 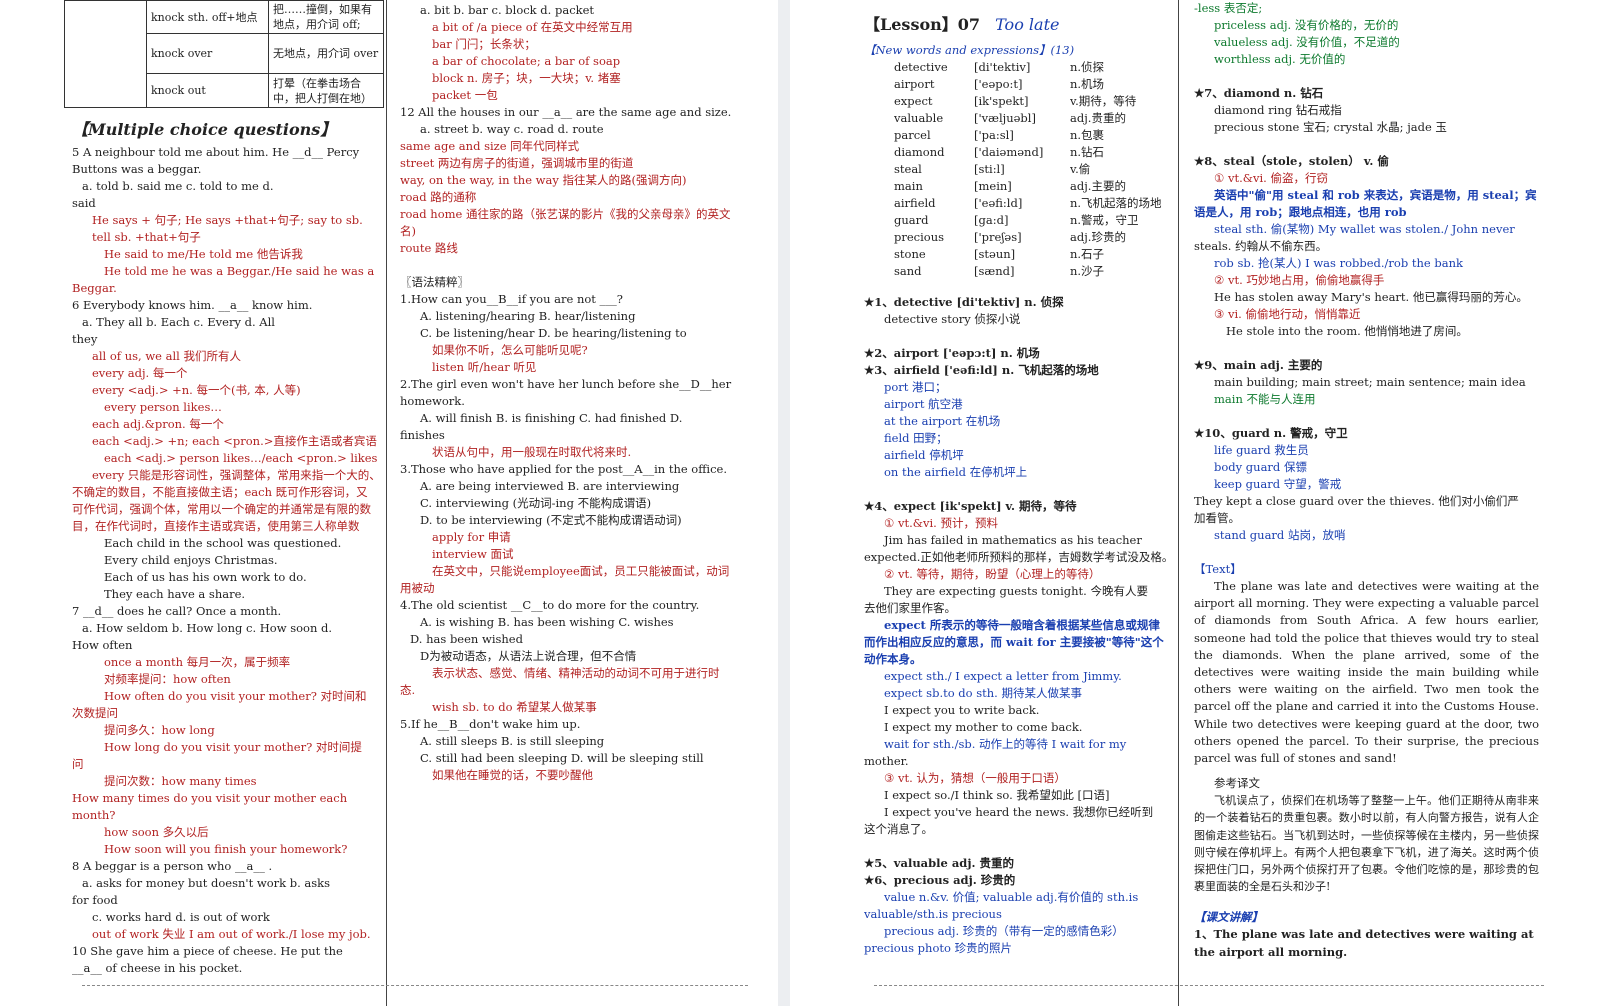 What do you see at coordinates (465, 95) in the screenshot?
I see `text-line: packet 一包` at bounding box center [465, 95].